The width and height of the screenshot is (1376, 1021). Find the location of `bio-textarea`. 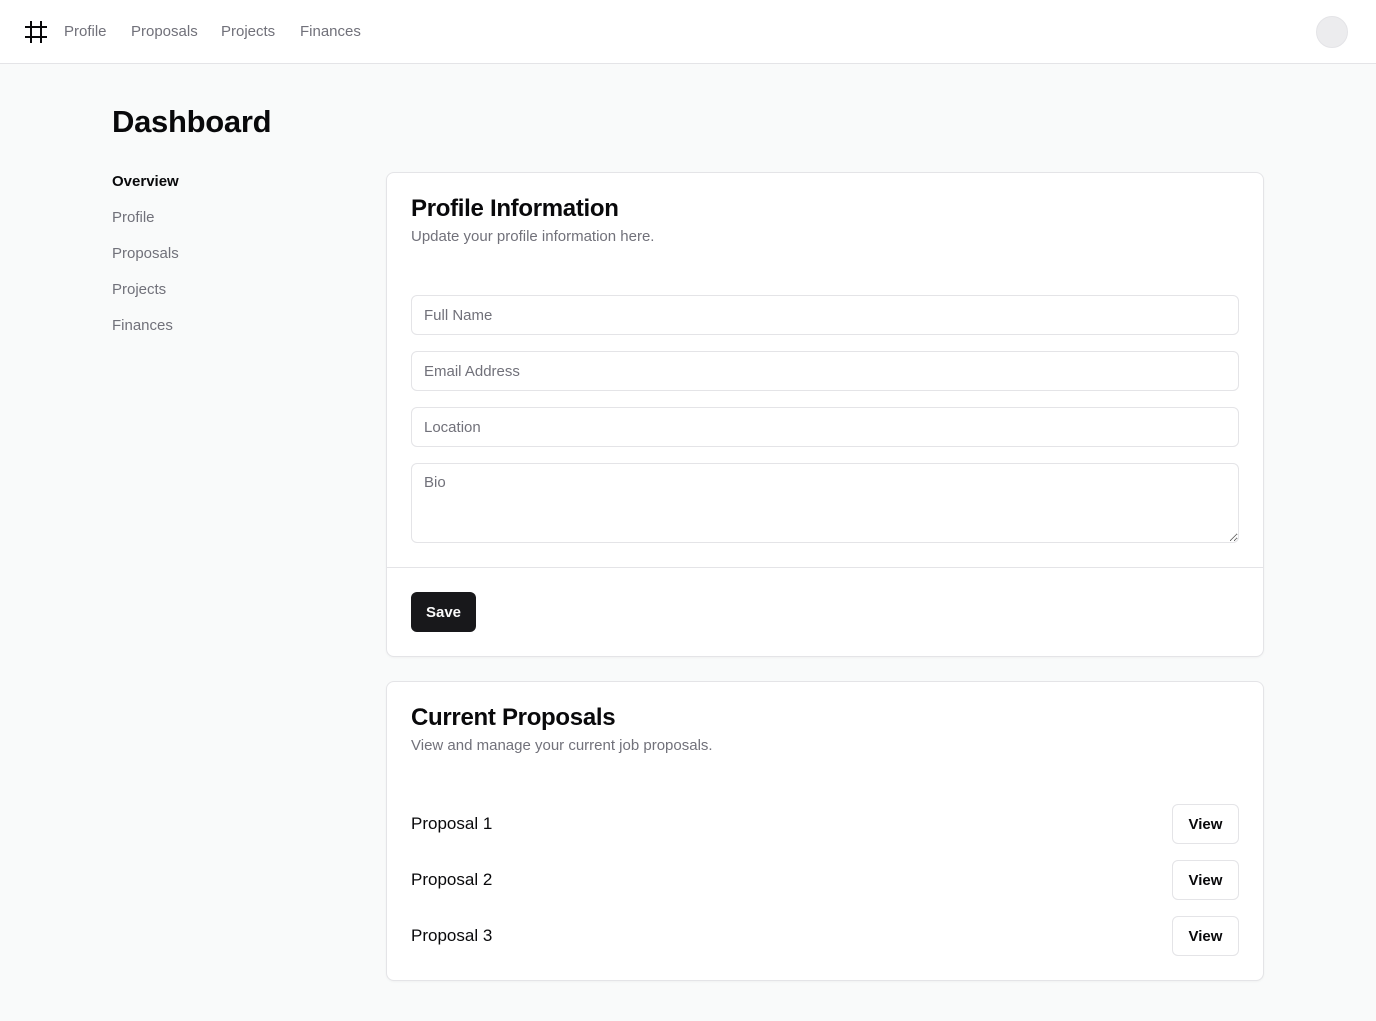

bio-textarea is located at coordinates (825, 503).